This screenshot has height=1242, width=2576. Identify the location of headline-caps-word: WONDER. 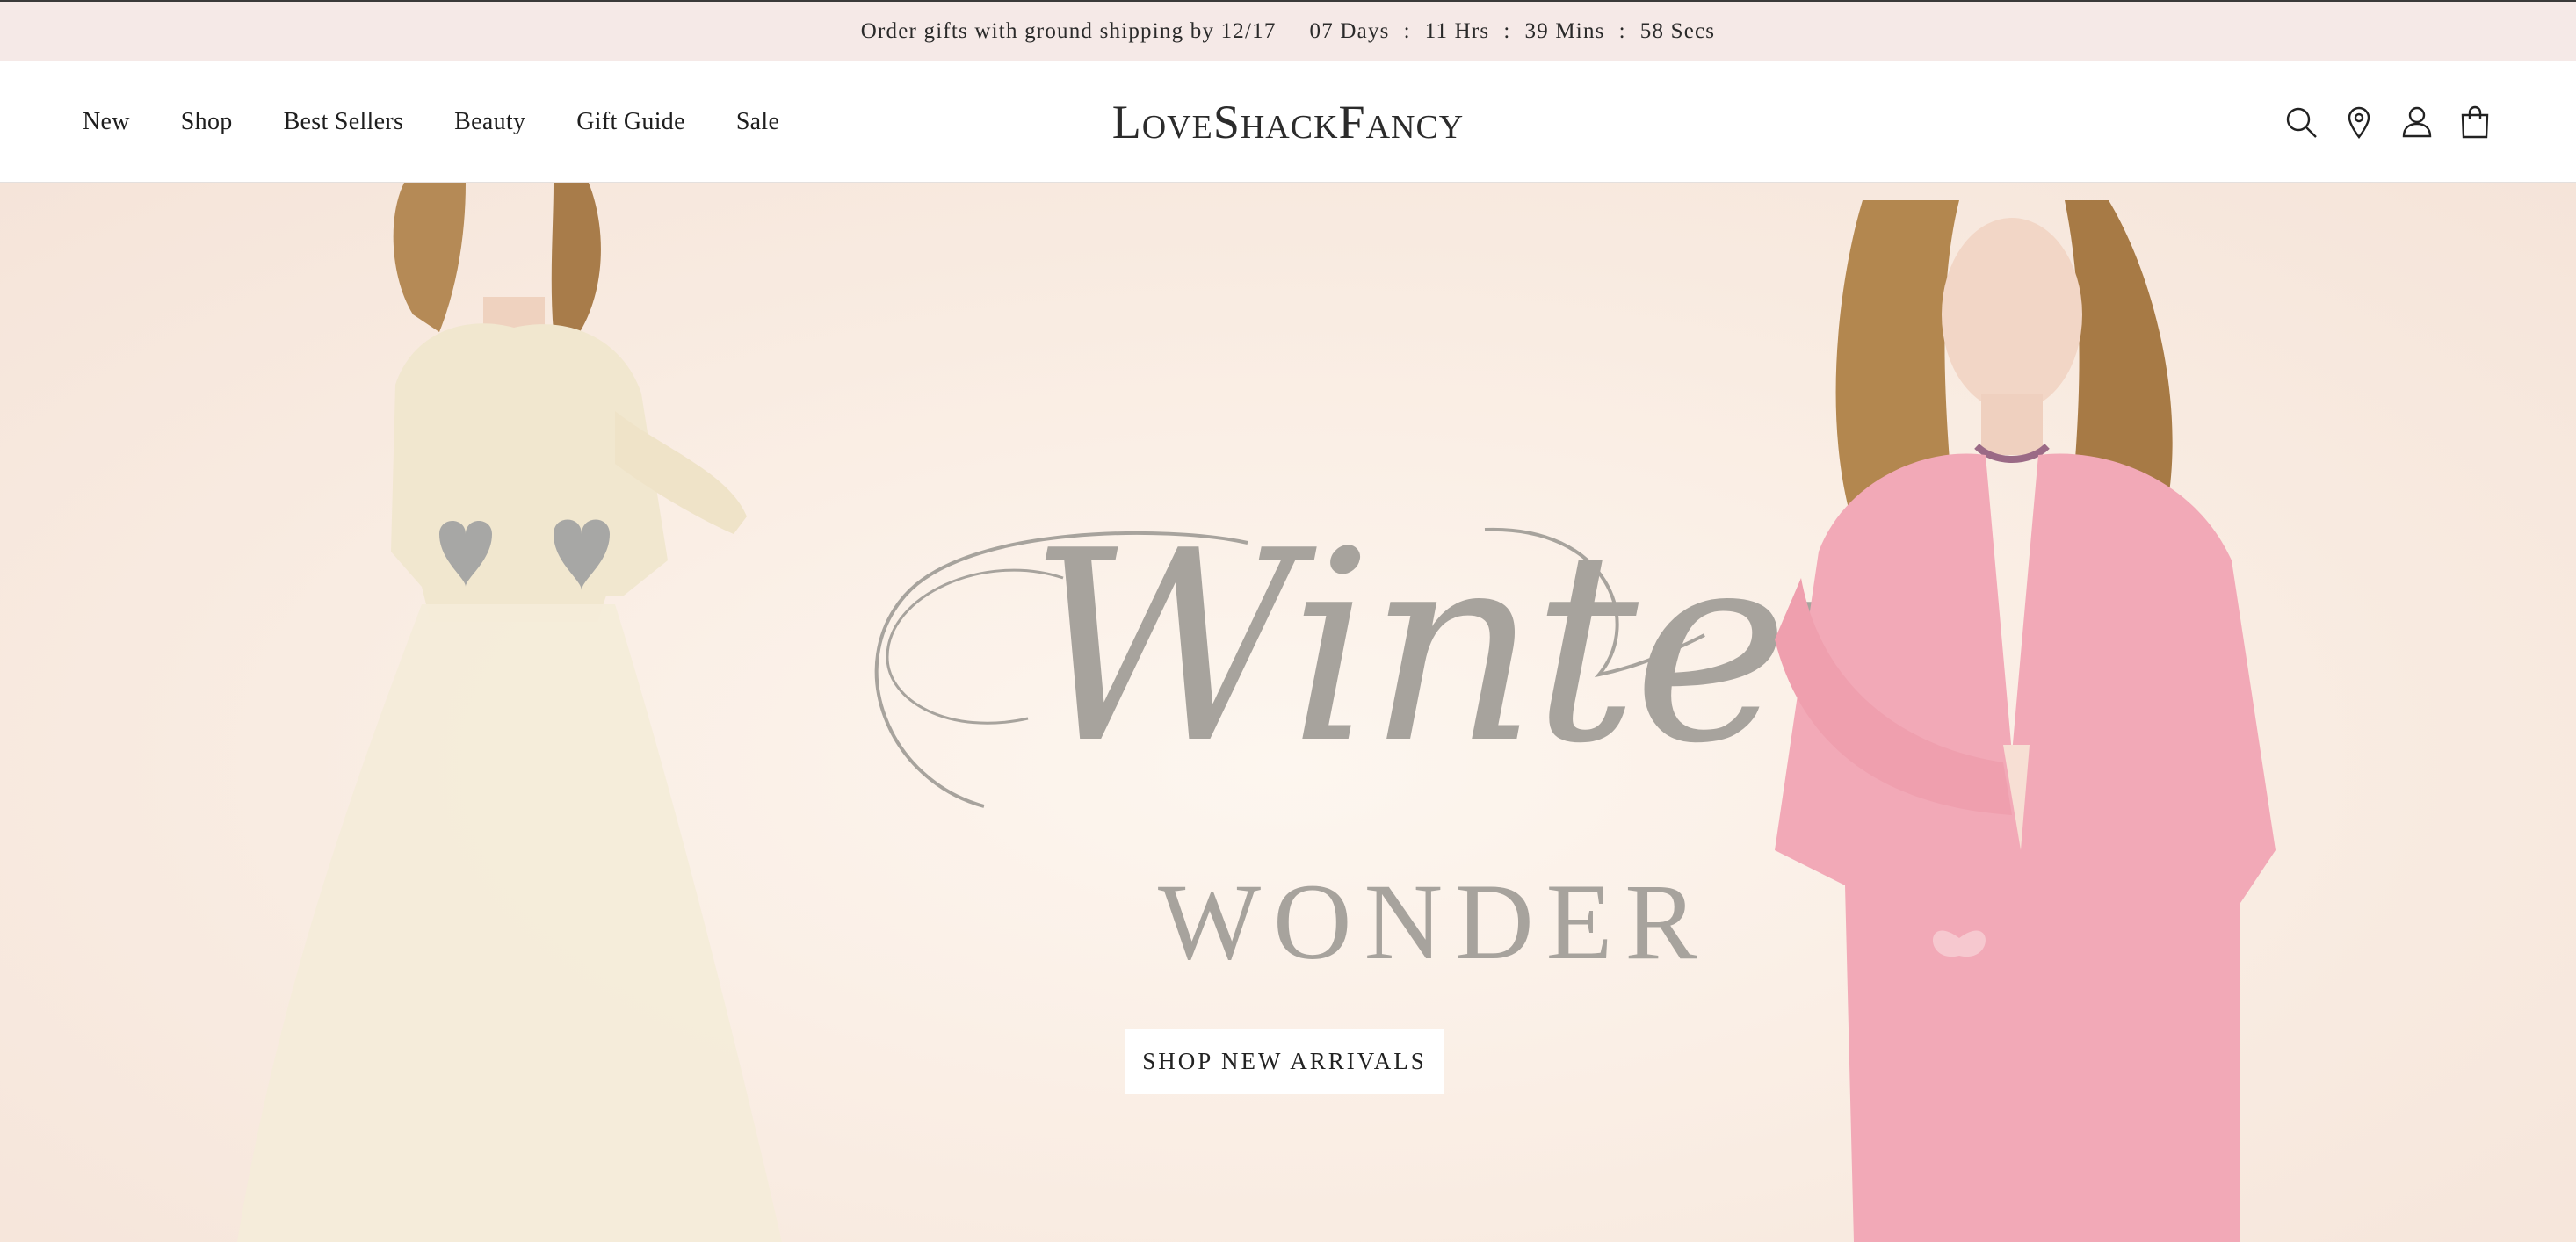
(1434, 922).